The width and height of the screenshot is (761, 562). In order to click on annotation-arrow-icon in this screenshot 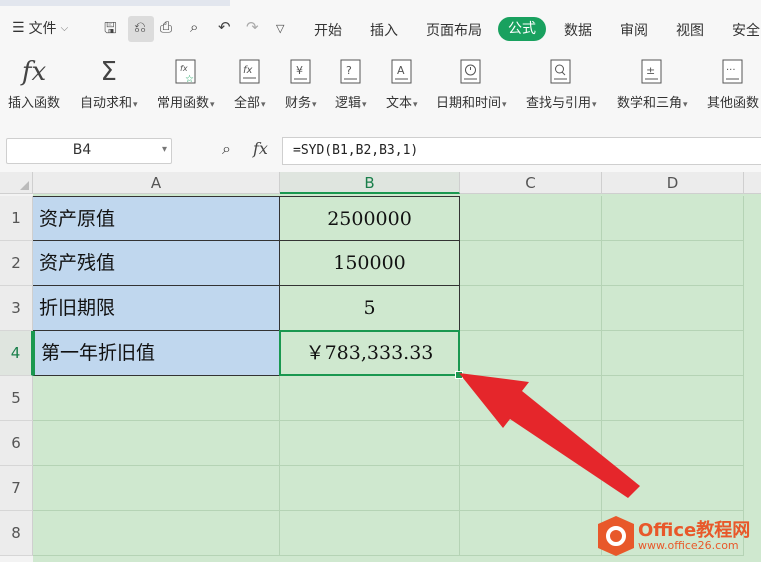, I will do `click(549, 435)`.